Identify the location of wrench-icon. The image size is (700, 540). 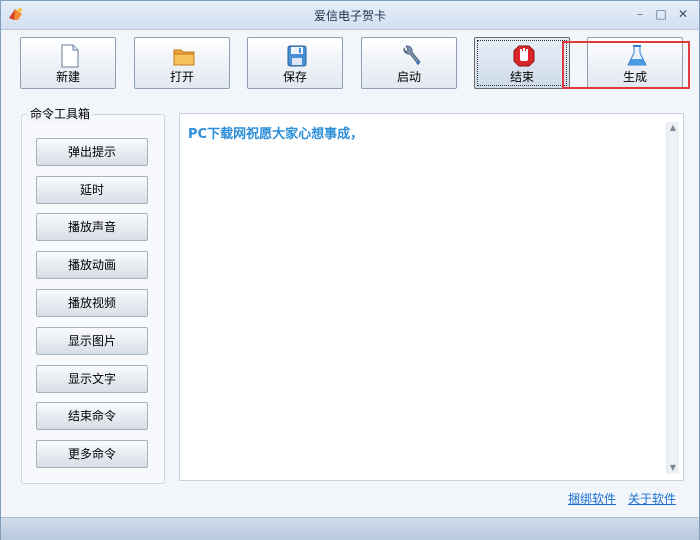
(412, 55).